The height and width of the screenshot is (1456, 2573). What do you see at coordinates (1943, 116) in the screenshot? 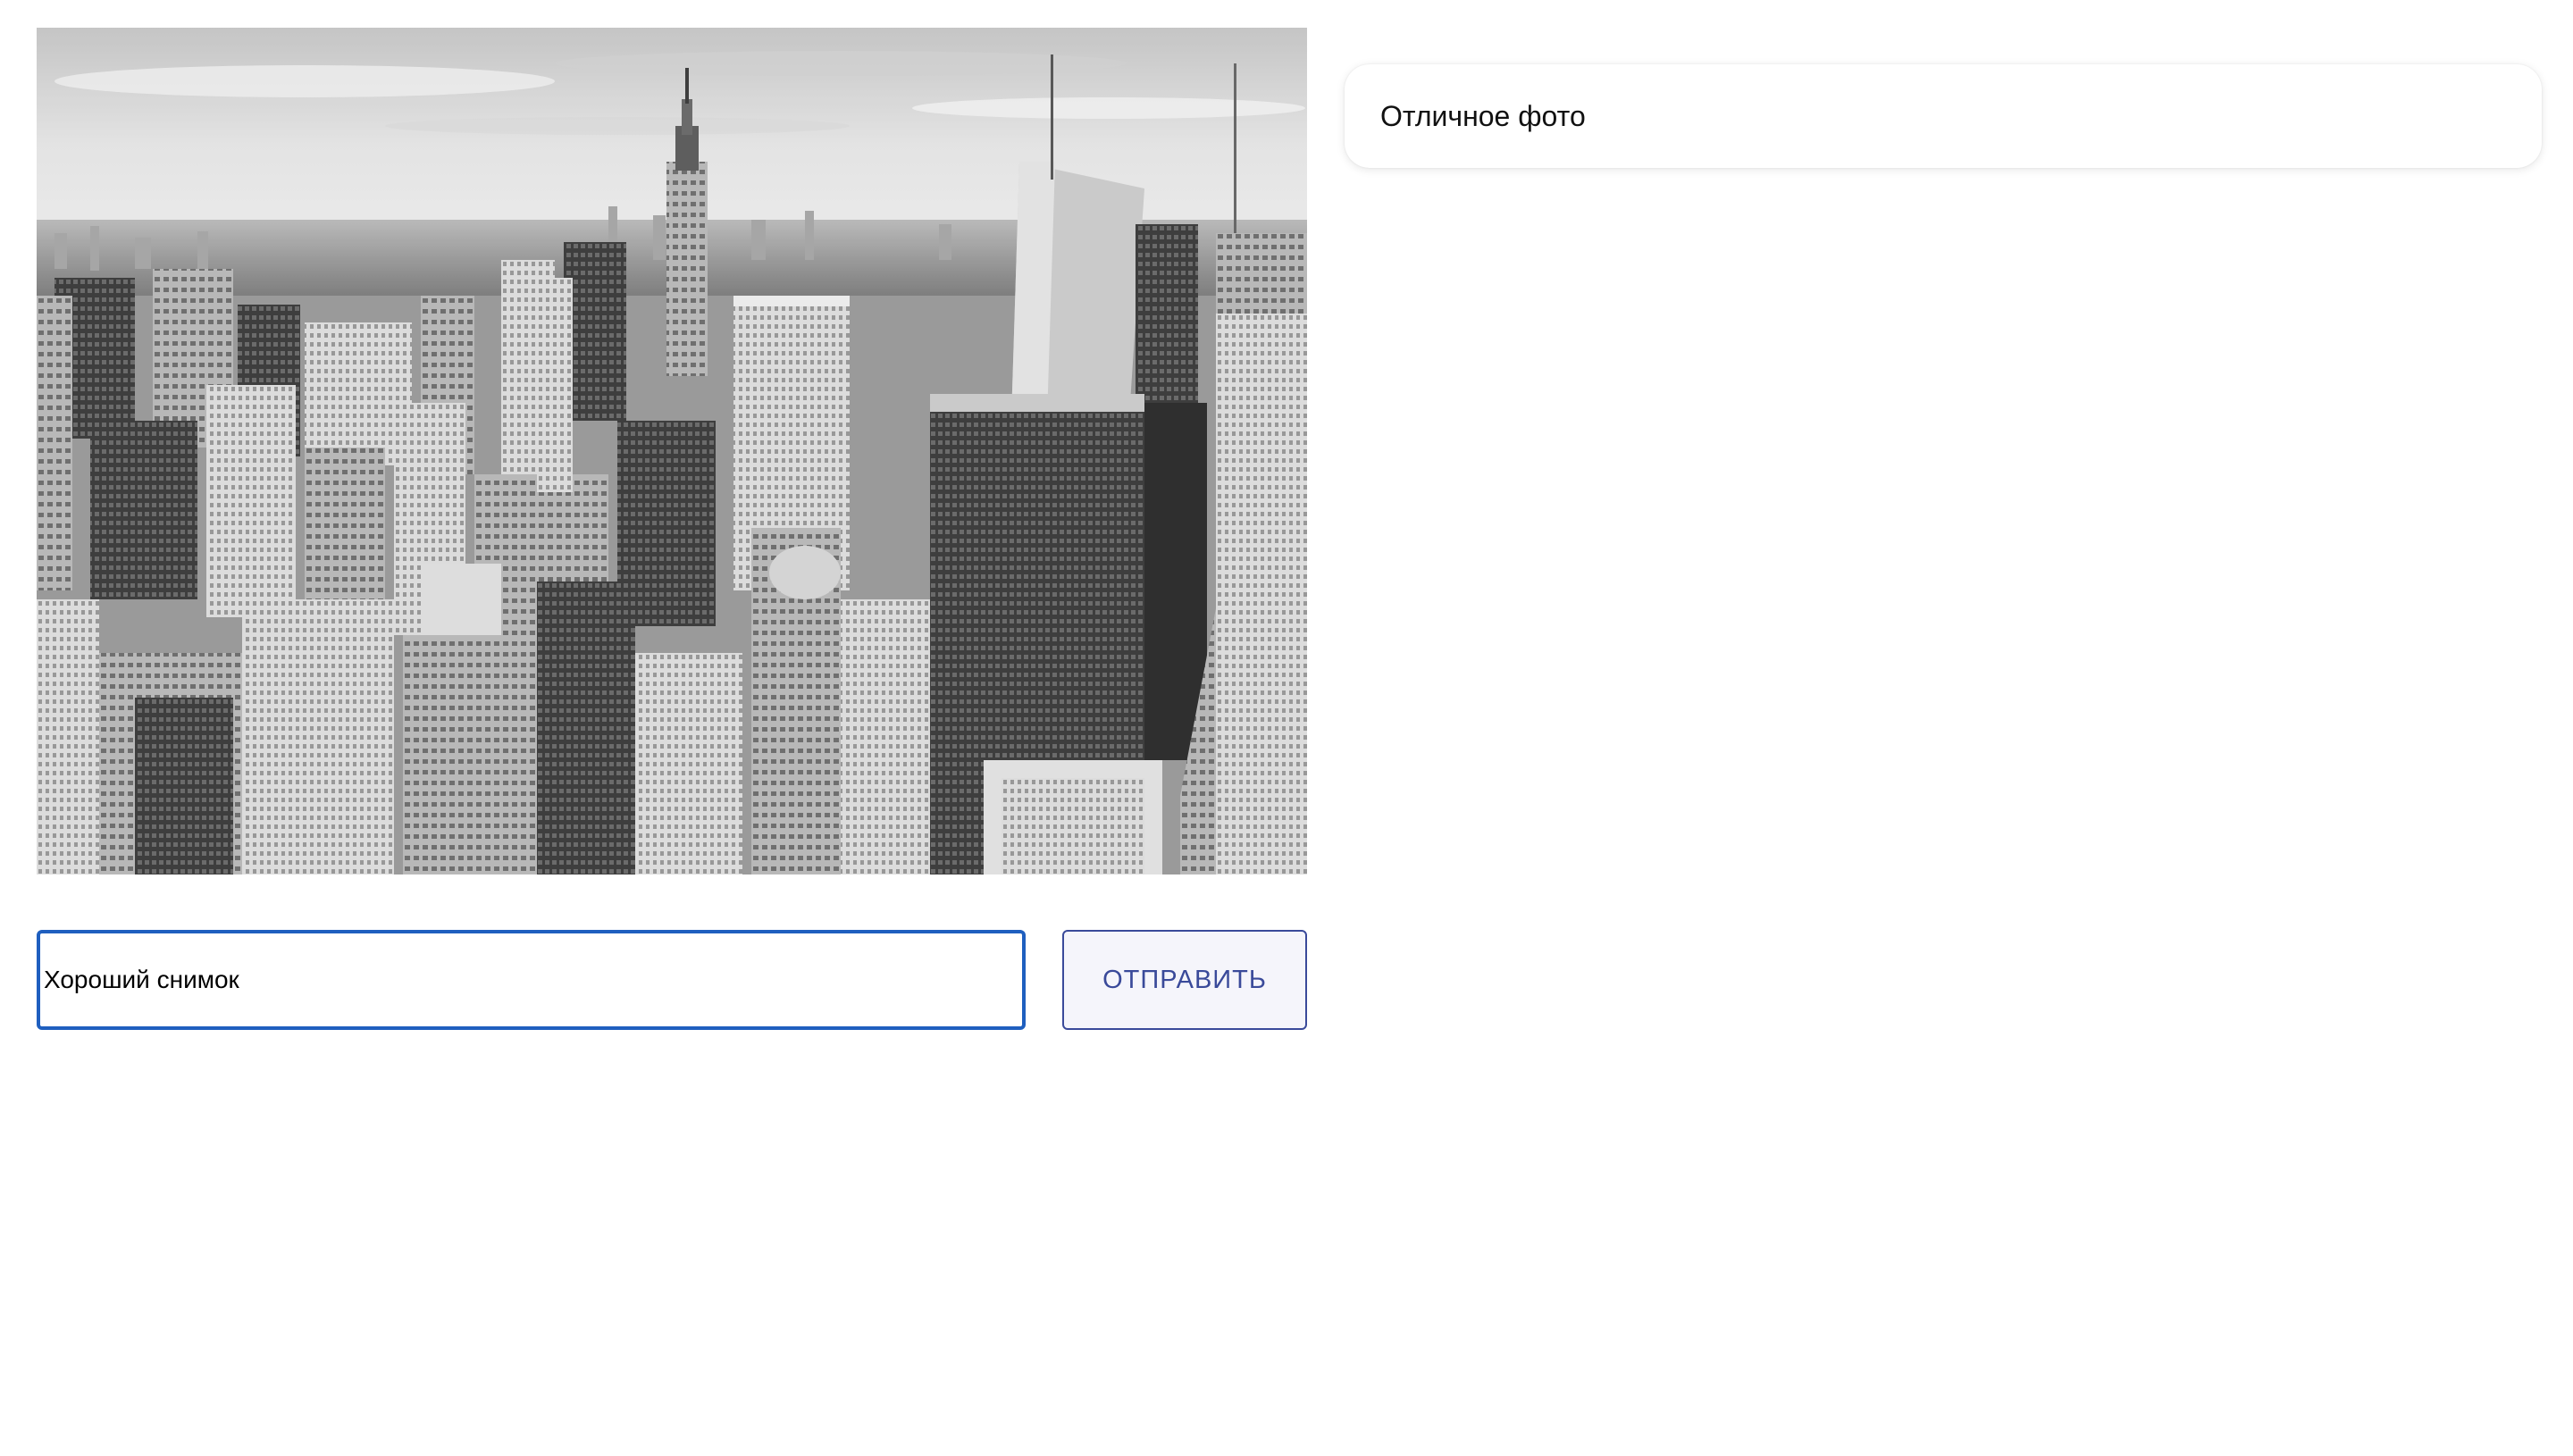
I see `comment-card: Отличное фото` at bounding box center [1943, 116].